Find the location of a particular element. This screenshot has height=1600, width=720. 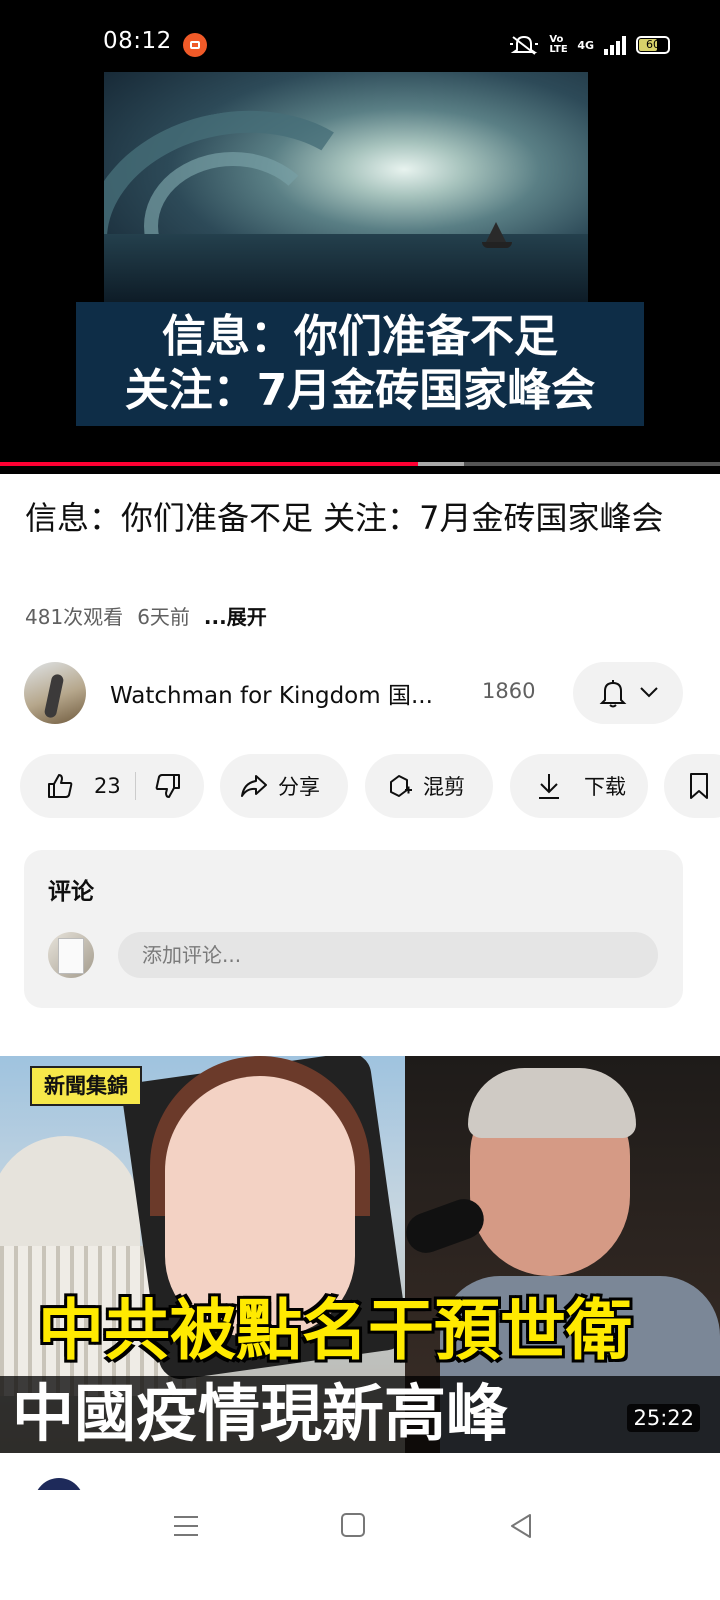

remix-label: 混剪 is located at coordinates (444, 787).